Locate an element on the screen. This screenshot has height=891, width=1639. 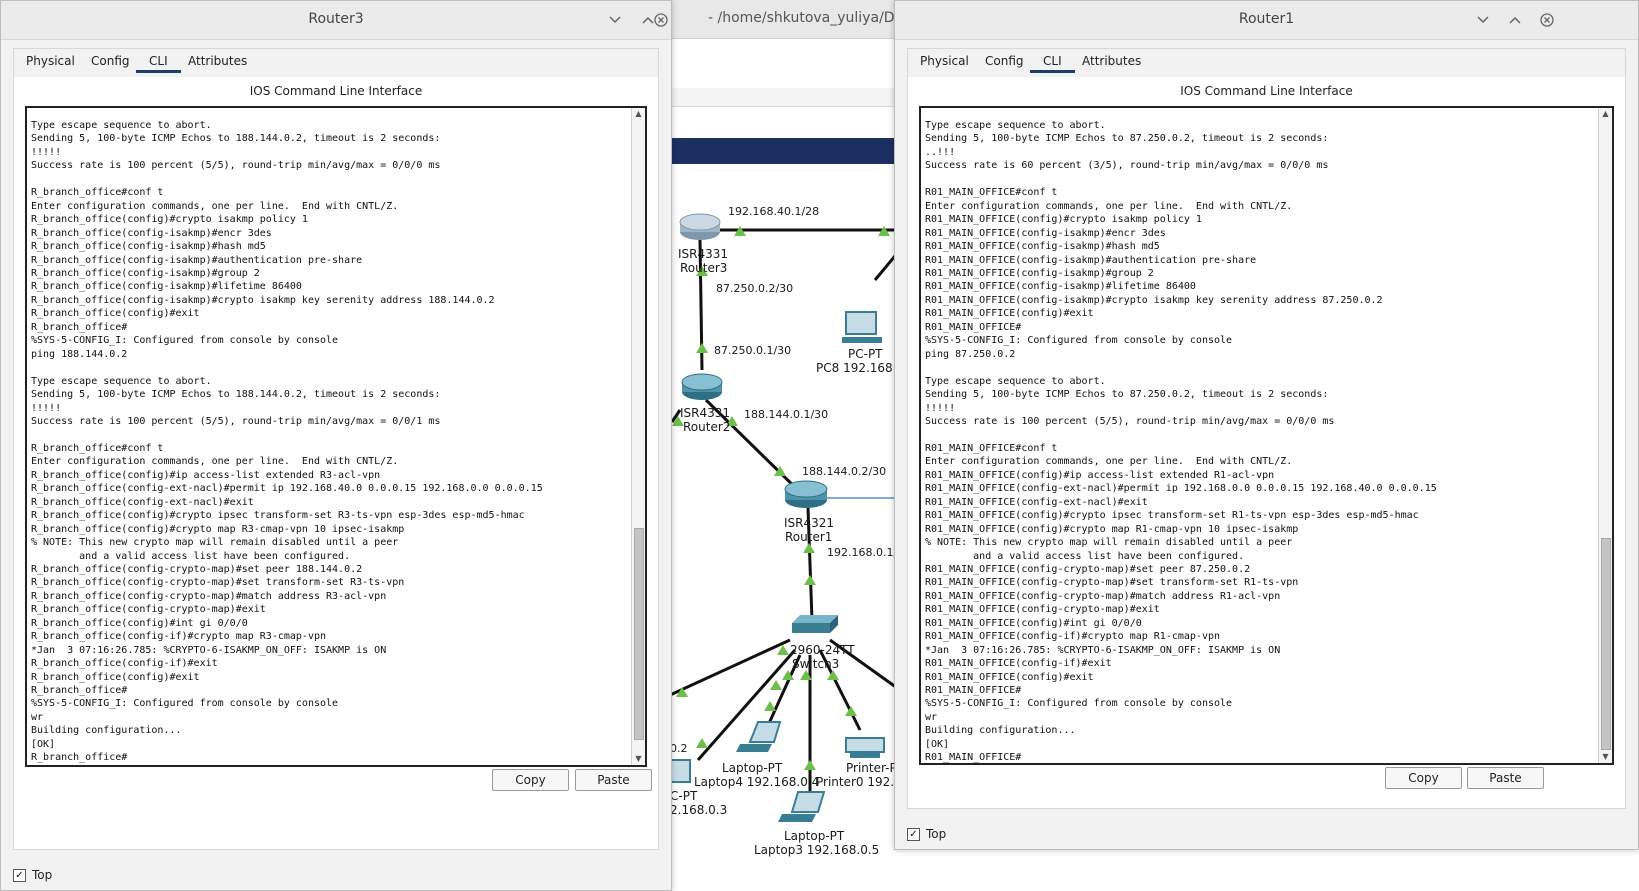
router1-model-label: ISR4321 is located at coordinates (809, 523).